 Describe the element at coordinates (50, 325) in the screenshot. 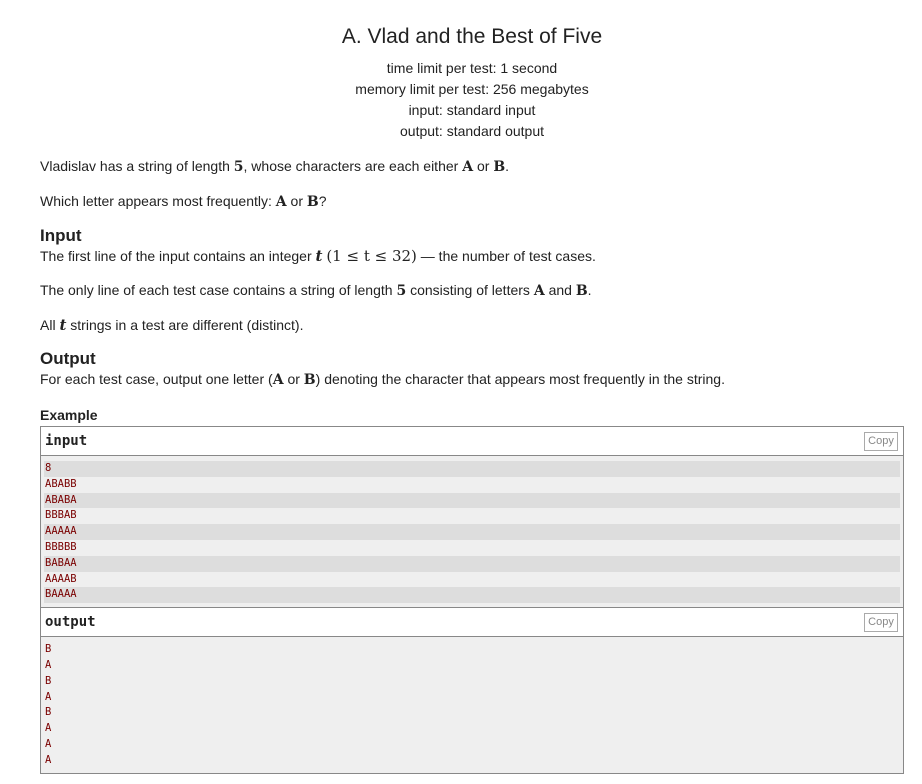

I see `text: All` at that location.